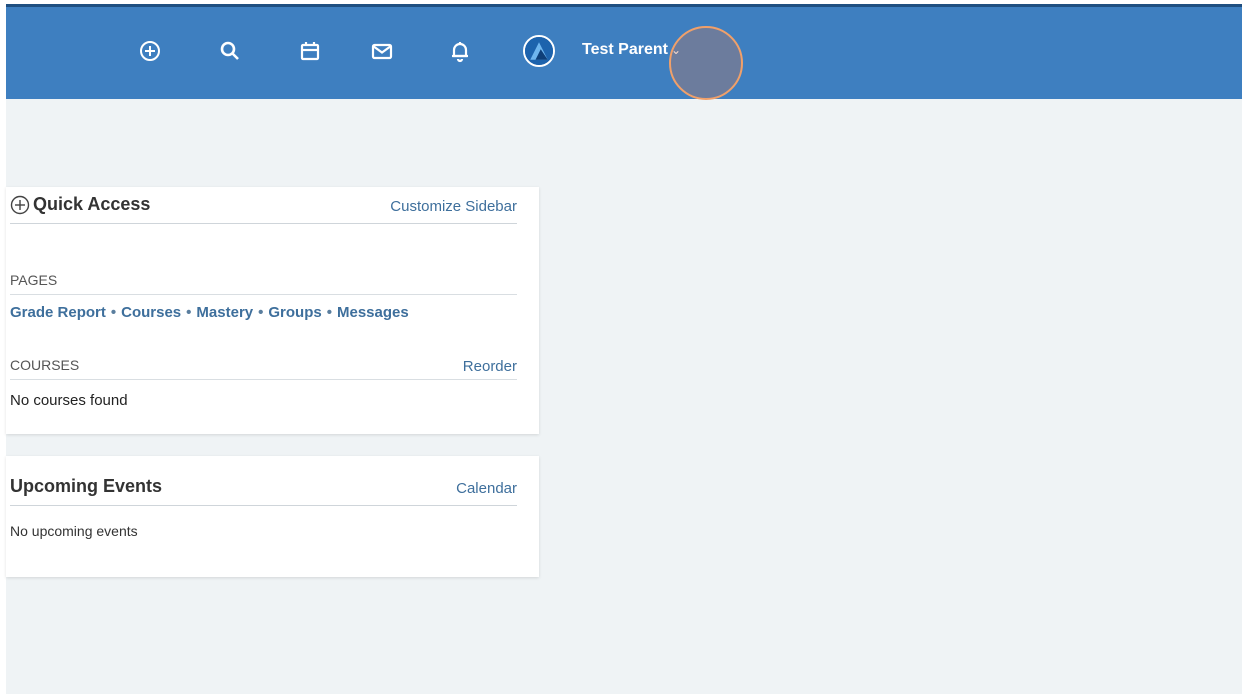 This screenshot has width=1242, height=695. What do you see at coordinates (460, 51) in the screenshot?
I see `bell-icon` at bounding box center [460, 51].